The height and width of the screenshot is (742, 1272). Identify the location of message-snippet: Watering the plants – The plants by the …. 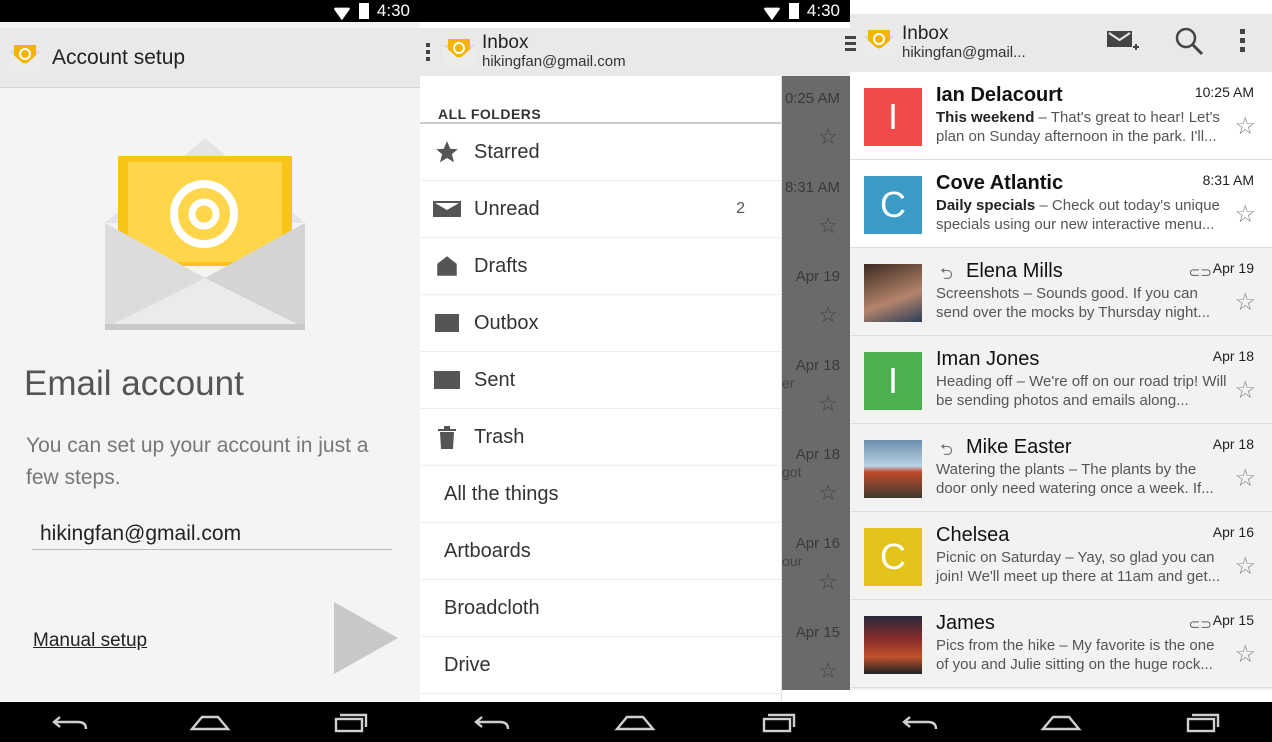
(1082, 479).